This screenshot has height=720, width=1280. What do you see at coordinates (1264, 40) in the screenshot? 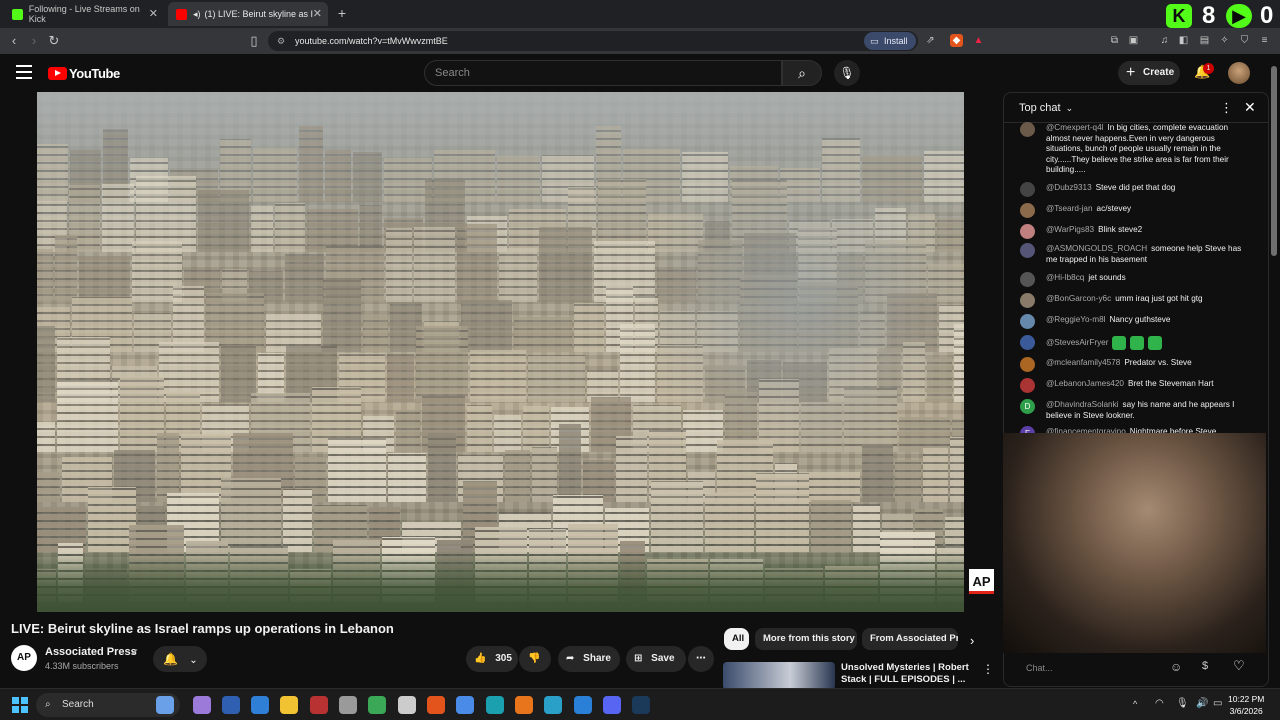
I see `menu-icon: ≡` at bounding box center [1264, 40].